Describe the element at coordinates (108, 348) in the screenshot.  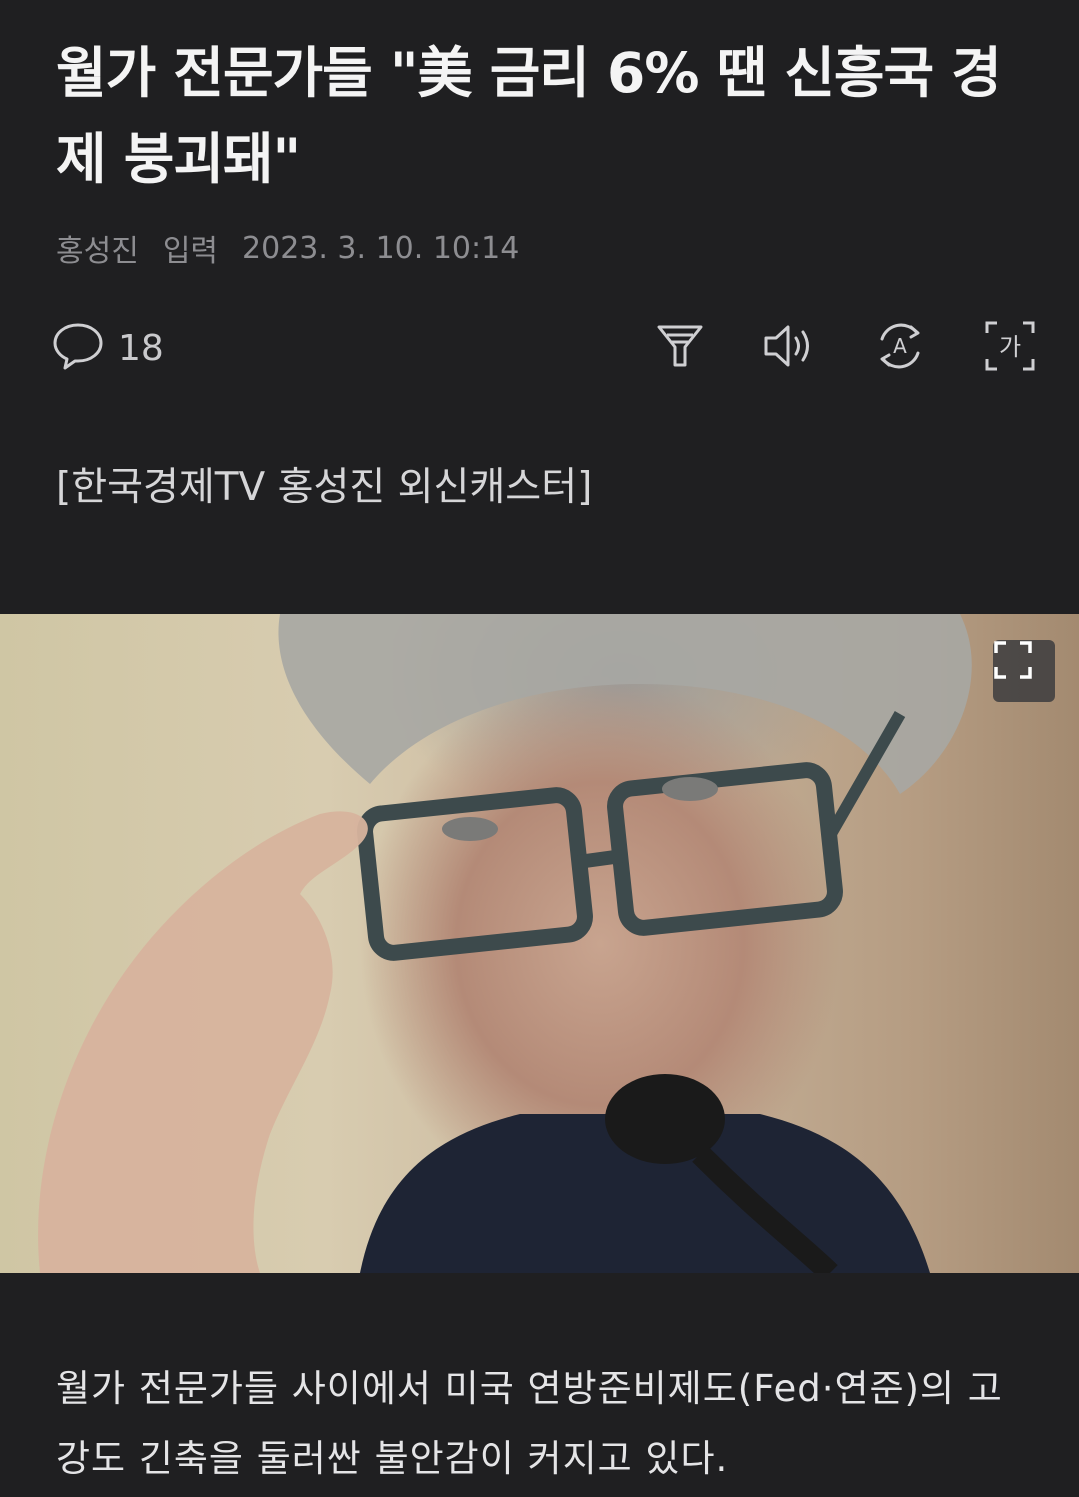
I see `comment-button: 18` at that location.